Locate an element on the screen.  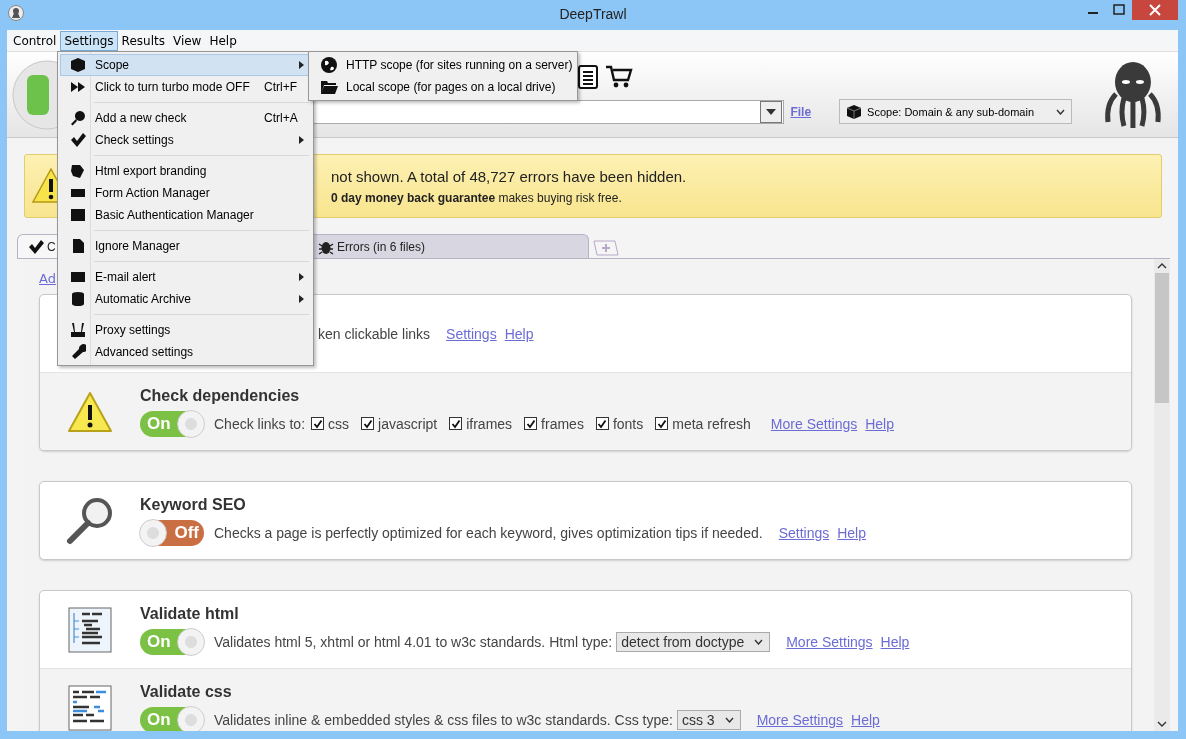
menu-item: Basic Authentication Manager is located at coordinates (185, 215).